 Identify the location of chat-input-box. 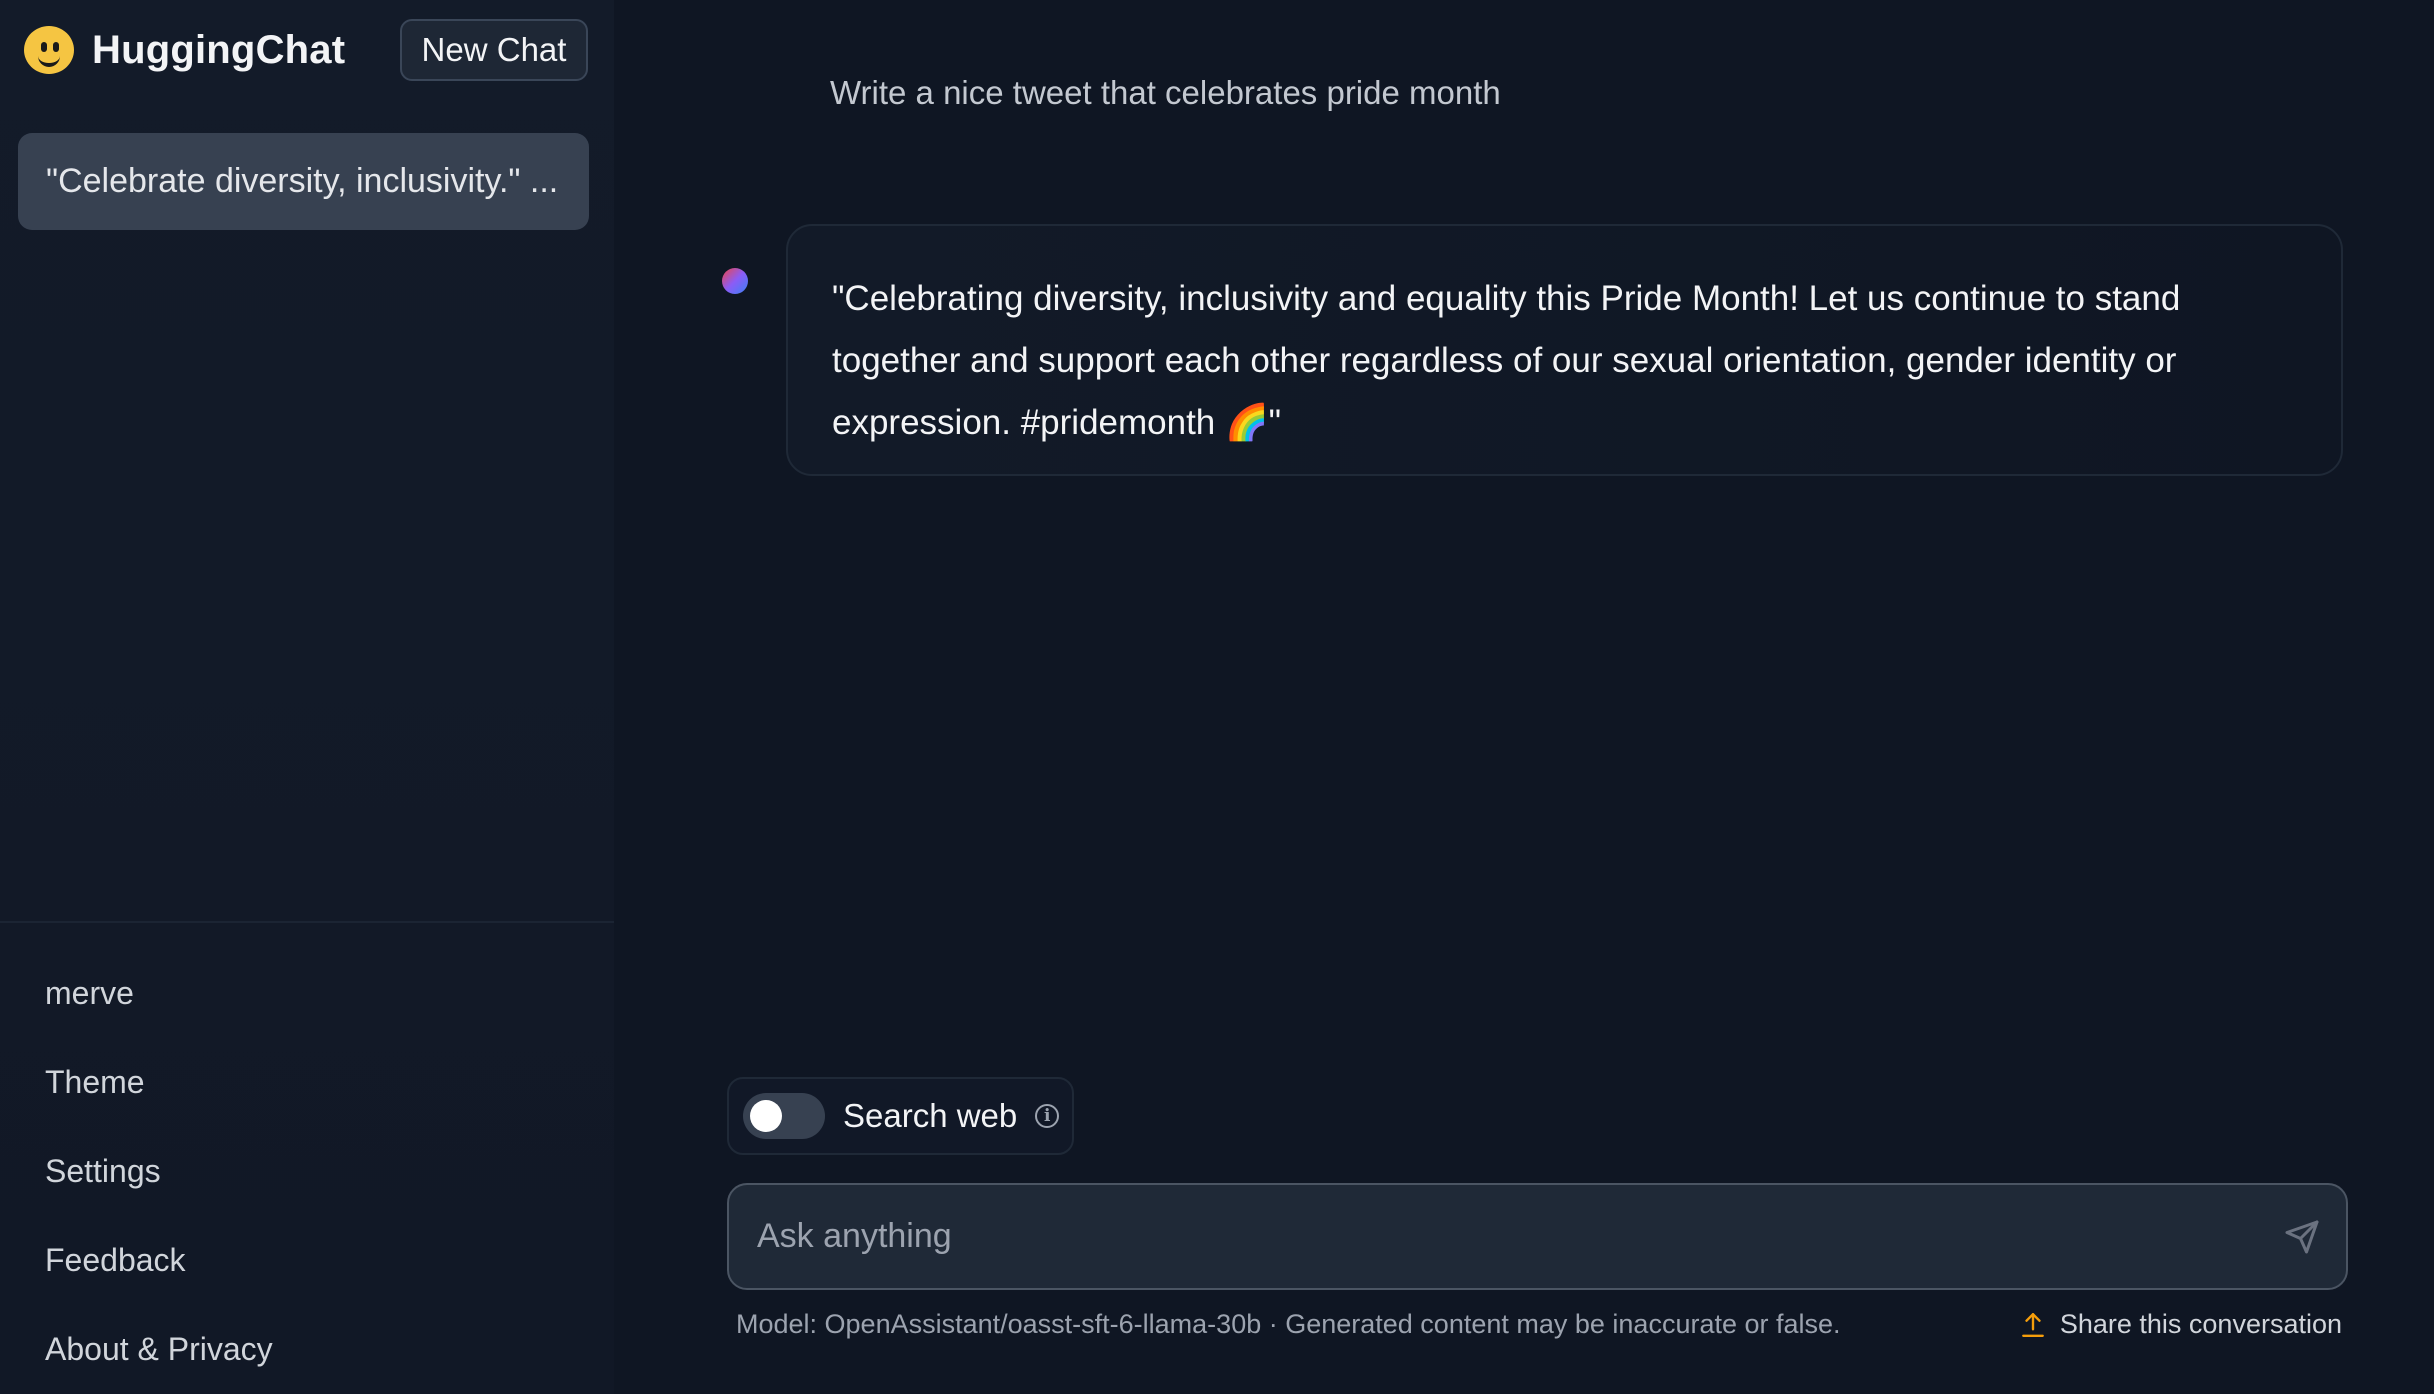
(1537, 1236).